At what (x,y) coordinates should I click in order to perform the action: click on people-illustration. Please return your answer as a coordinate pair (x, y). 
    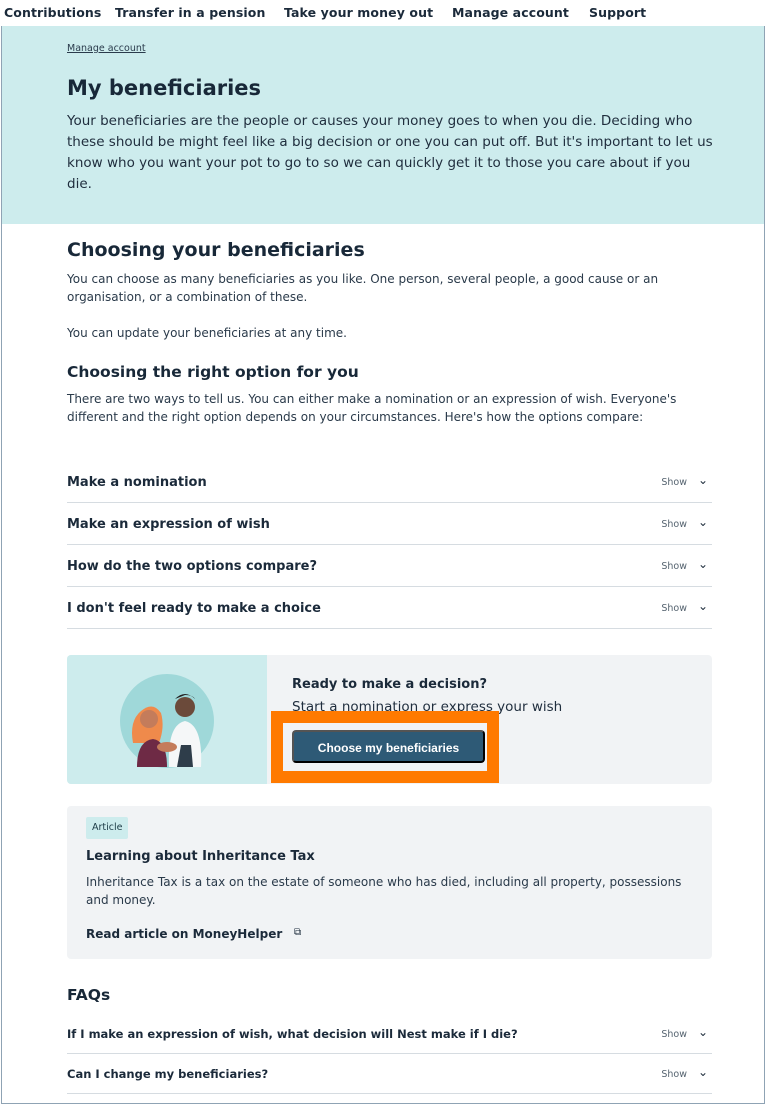
    Looking at the image, I should click on (167, 721).